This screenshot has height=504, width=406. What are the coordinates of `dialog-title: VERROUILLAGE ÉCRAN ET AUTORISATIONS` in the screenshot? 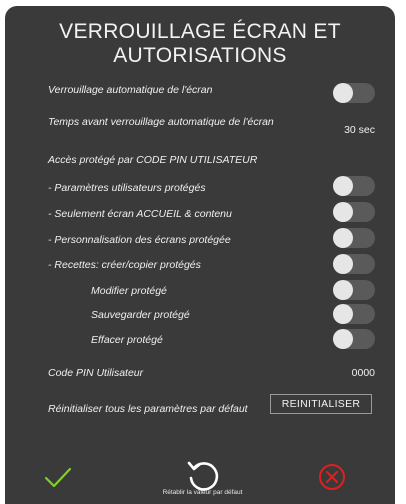 It's located at (200, 43).